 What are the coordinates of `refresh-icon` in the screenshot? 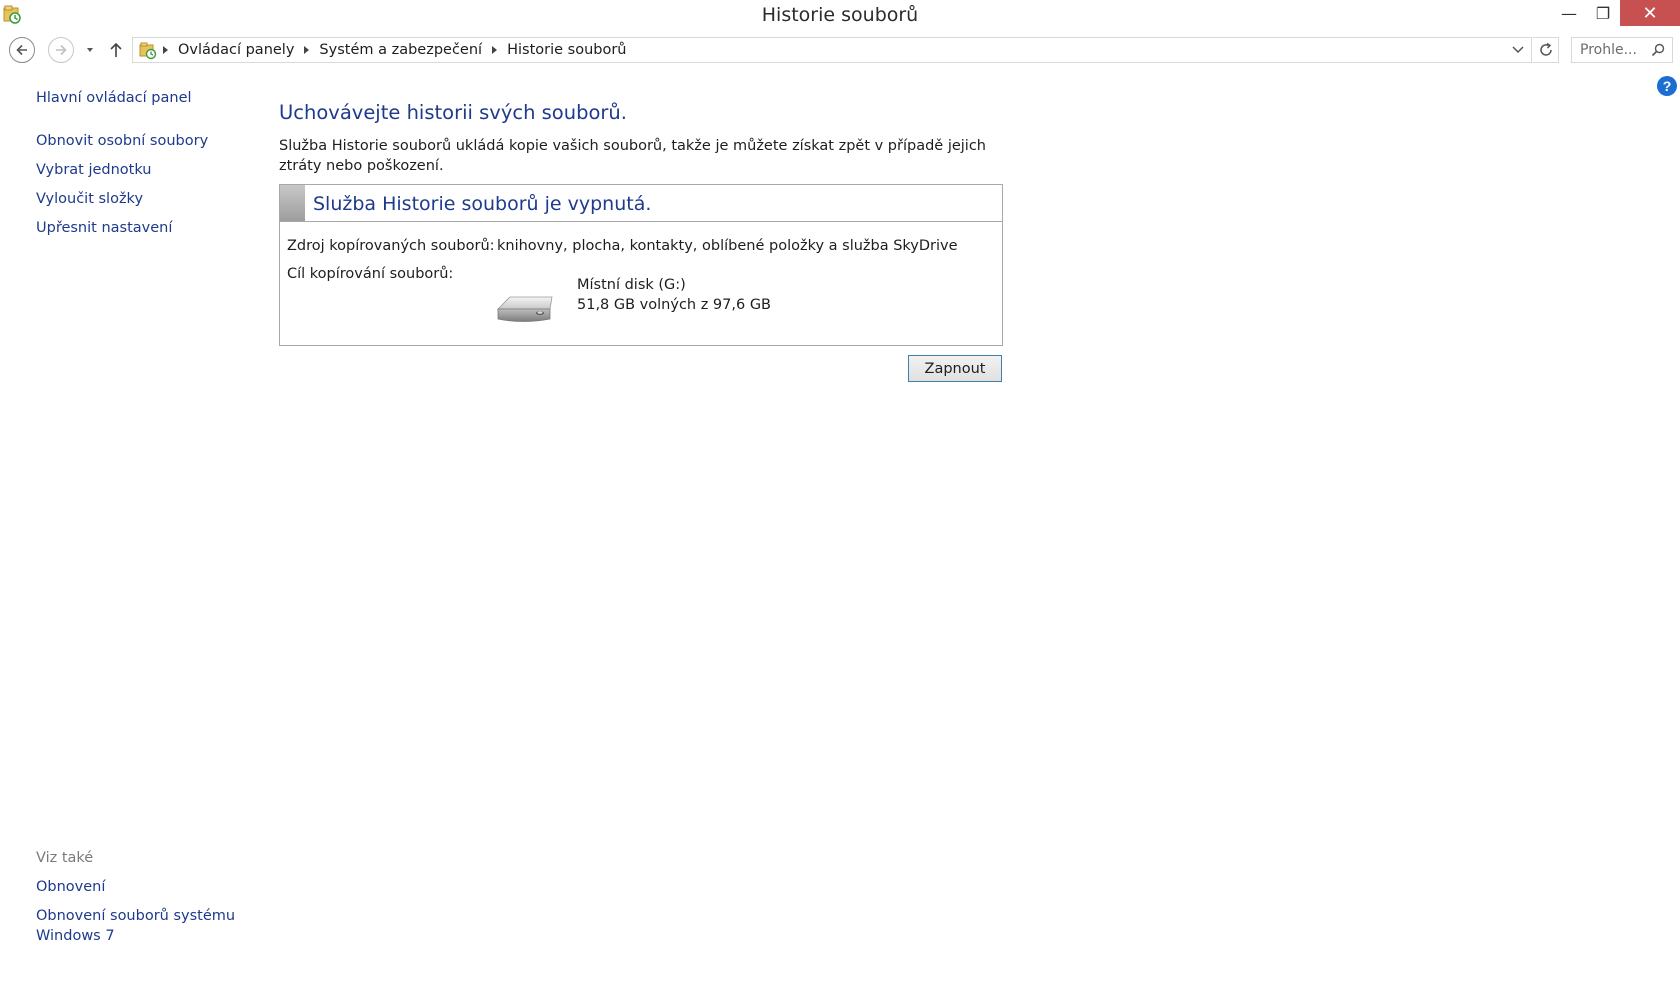 It's located at (1545, 49).